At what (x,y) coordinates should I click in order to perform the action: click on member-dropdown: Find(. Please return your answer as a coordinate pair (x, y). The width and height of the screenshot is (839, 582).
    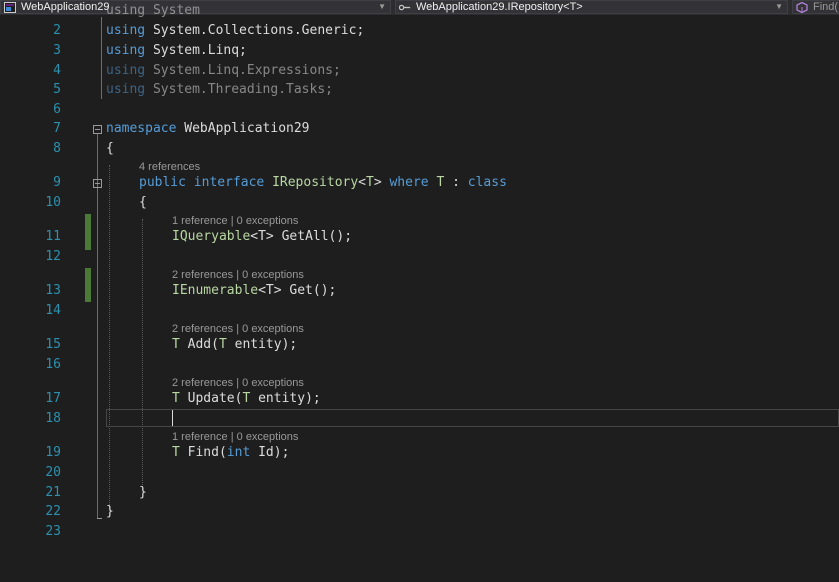
    Looking at the image, I should click on (815, 7).